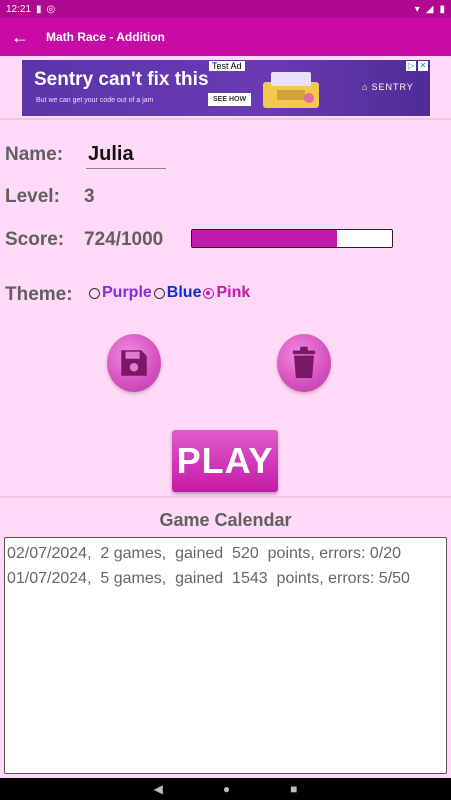  What do you see at coordinates (89, 196) in the screenshot?
I see `level-value: 3` at bounding box center [89, 196].